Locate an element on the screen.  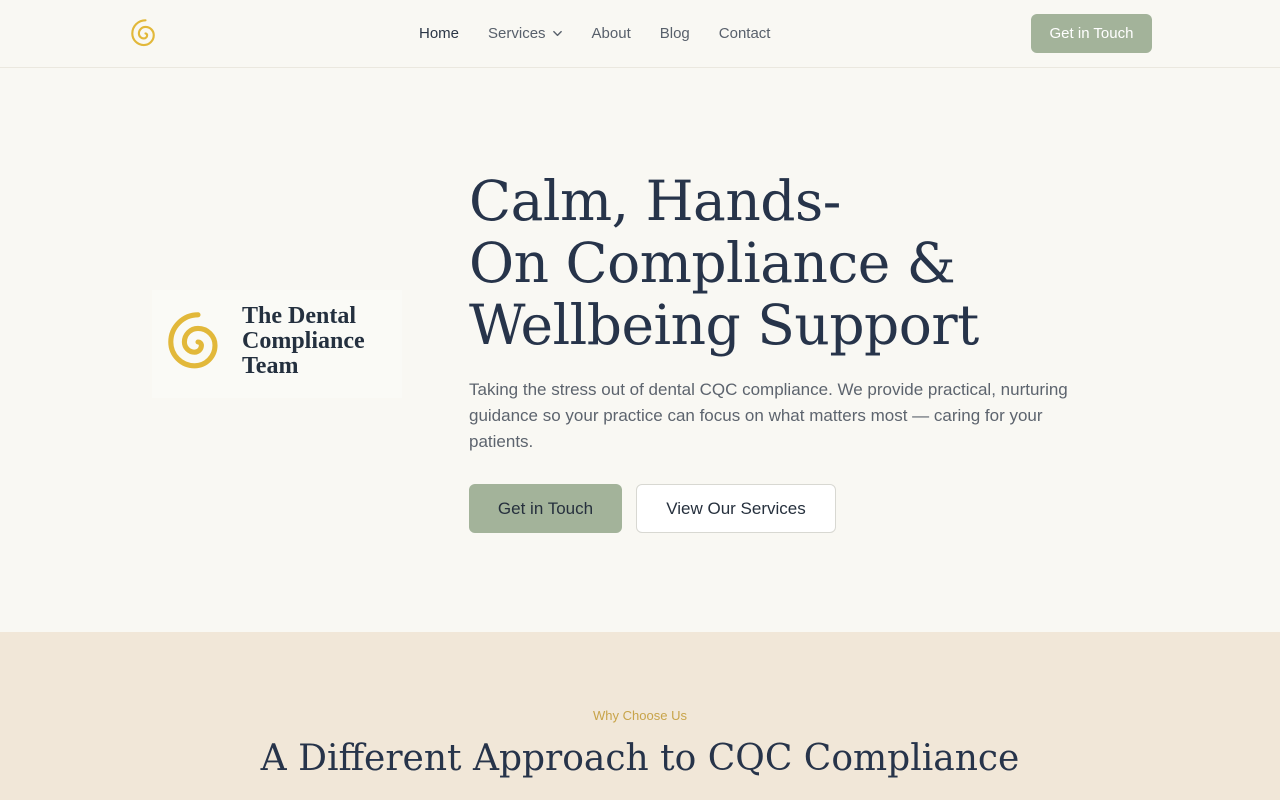
section-eyebrow: Why Choose Us is located at coordinates (640, 715).